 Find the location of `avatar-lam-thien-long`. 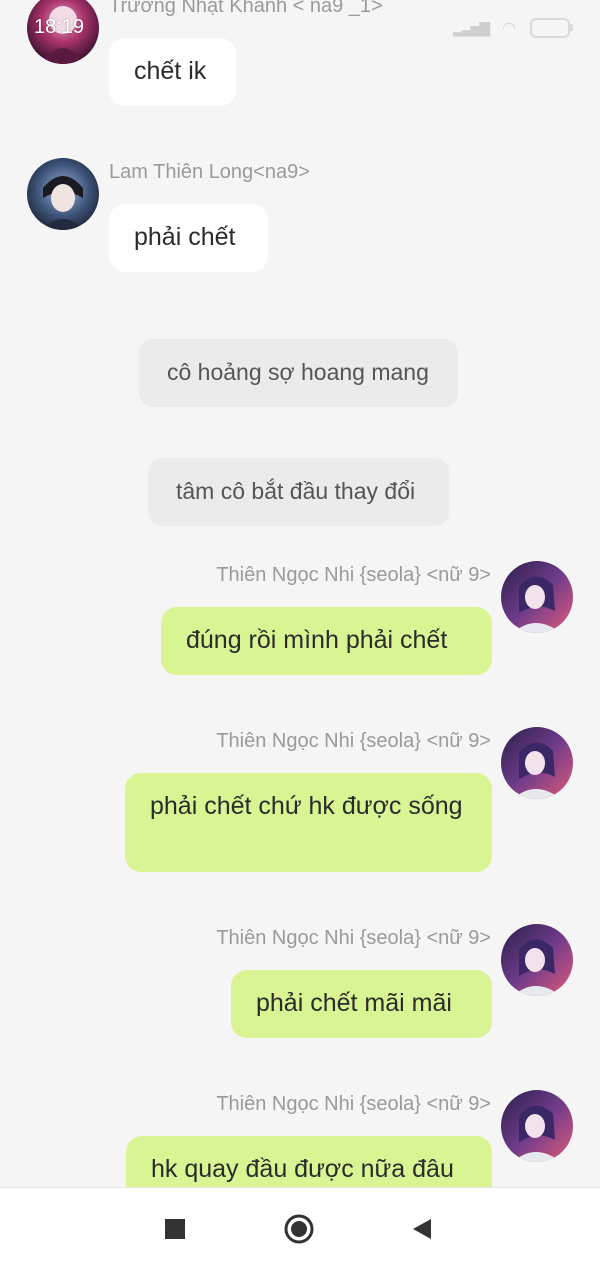

avatar-lam-thien-long is located at coordinates (63, 194).